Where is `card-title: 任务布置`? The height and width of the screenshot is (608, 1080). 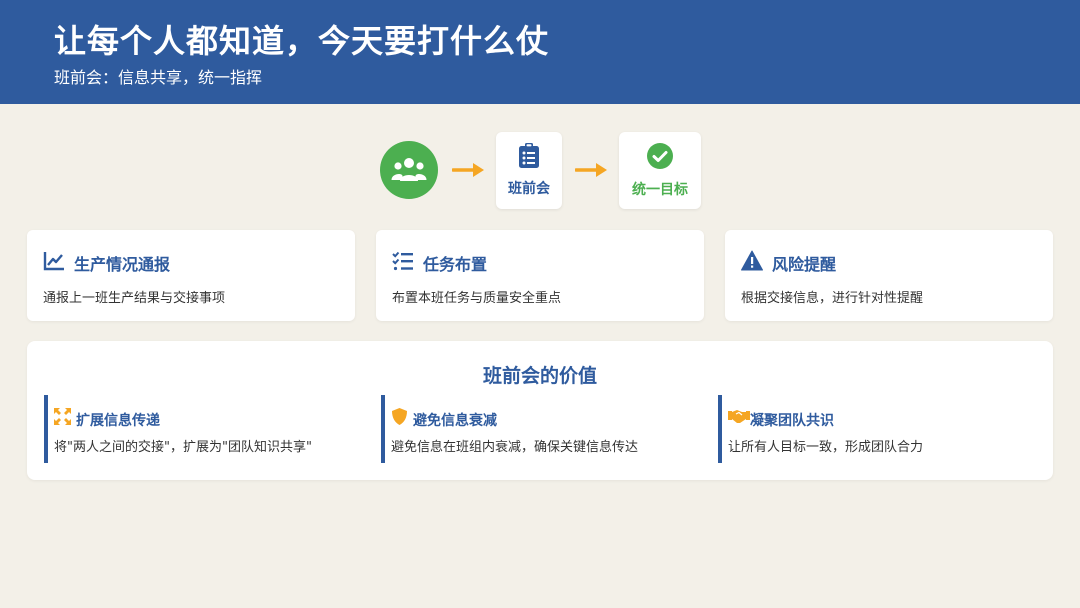
card-title: 任务布置 is located at coordinates (455, 264).